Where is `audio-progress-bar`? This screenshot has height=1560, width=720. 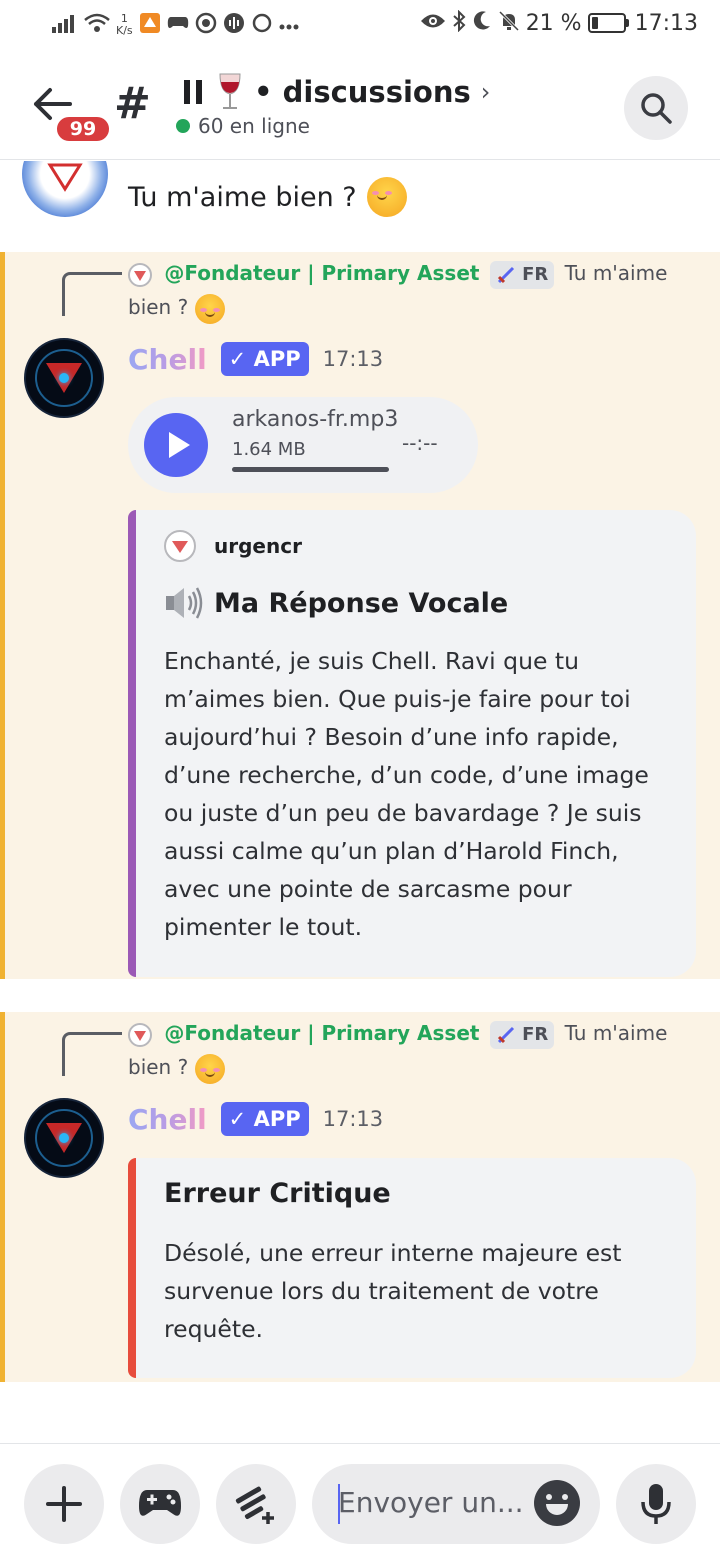
audio-progress-bar is located at coordinates (310, 469).